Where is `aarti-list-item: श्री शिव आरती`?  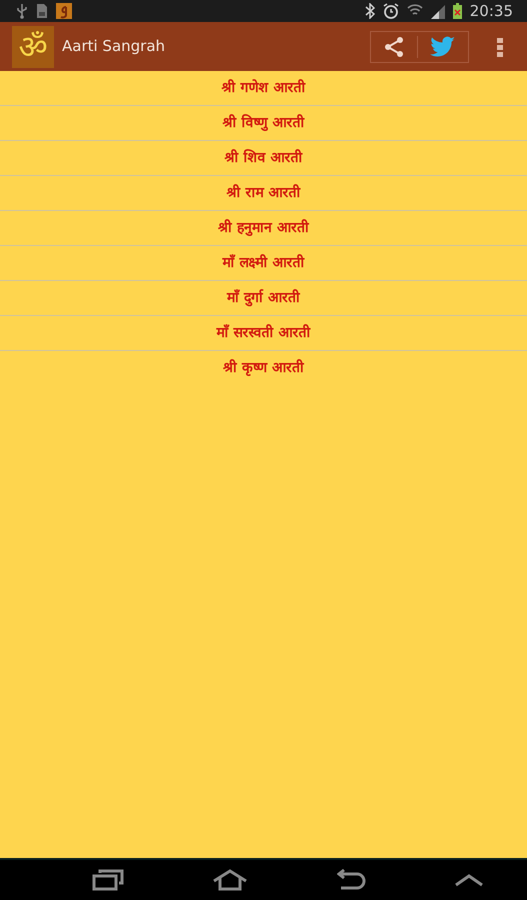
aarti-list-item: श्री शिव आरती is located at coordinates (263, 158).